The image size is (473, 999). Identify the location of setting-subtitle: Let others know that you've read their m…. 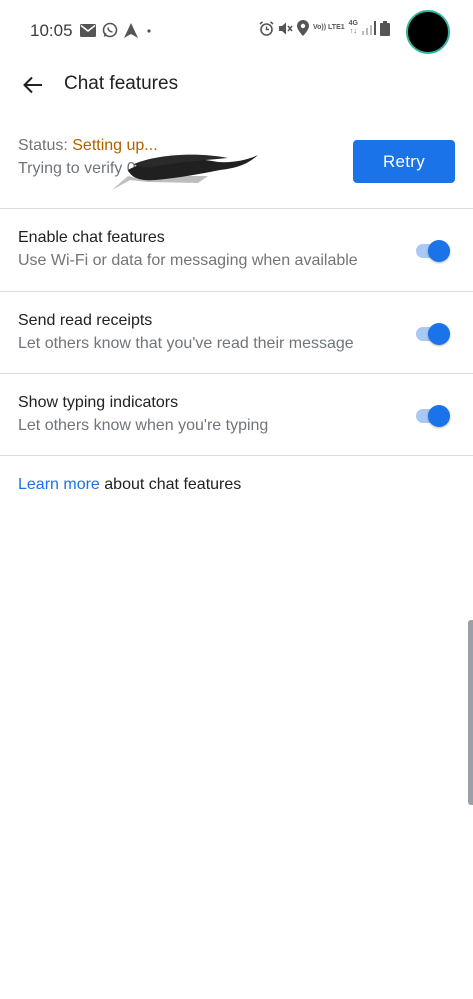
(186, 343).